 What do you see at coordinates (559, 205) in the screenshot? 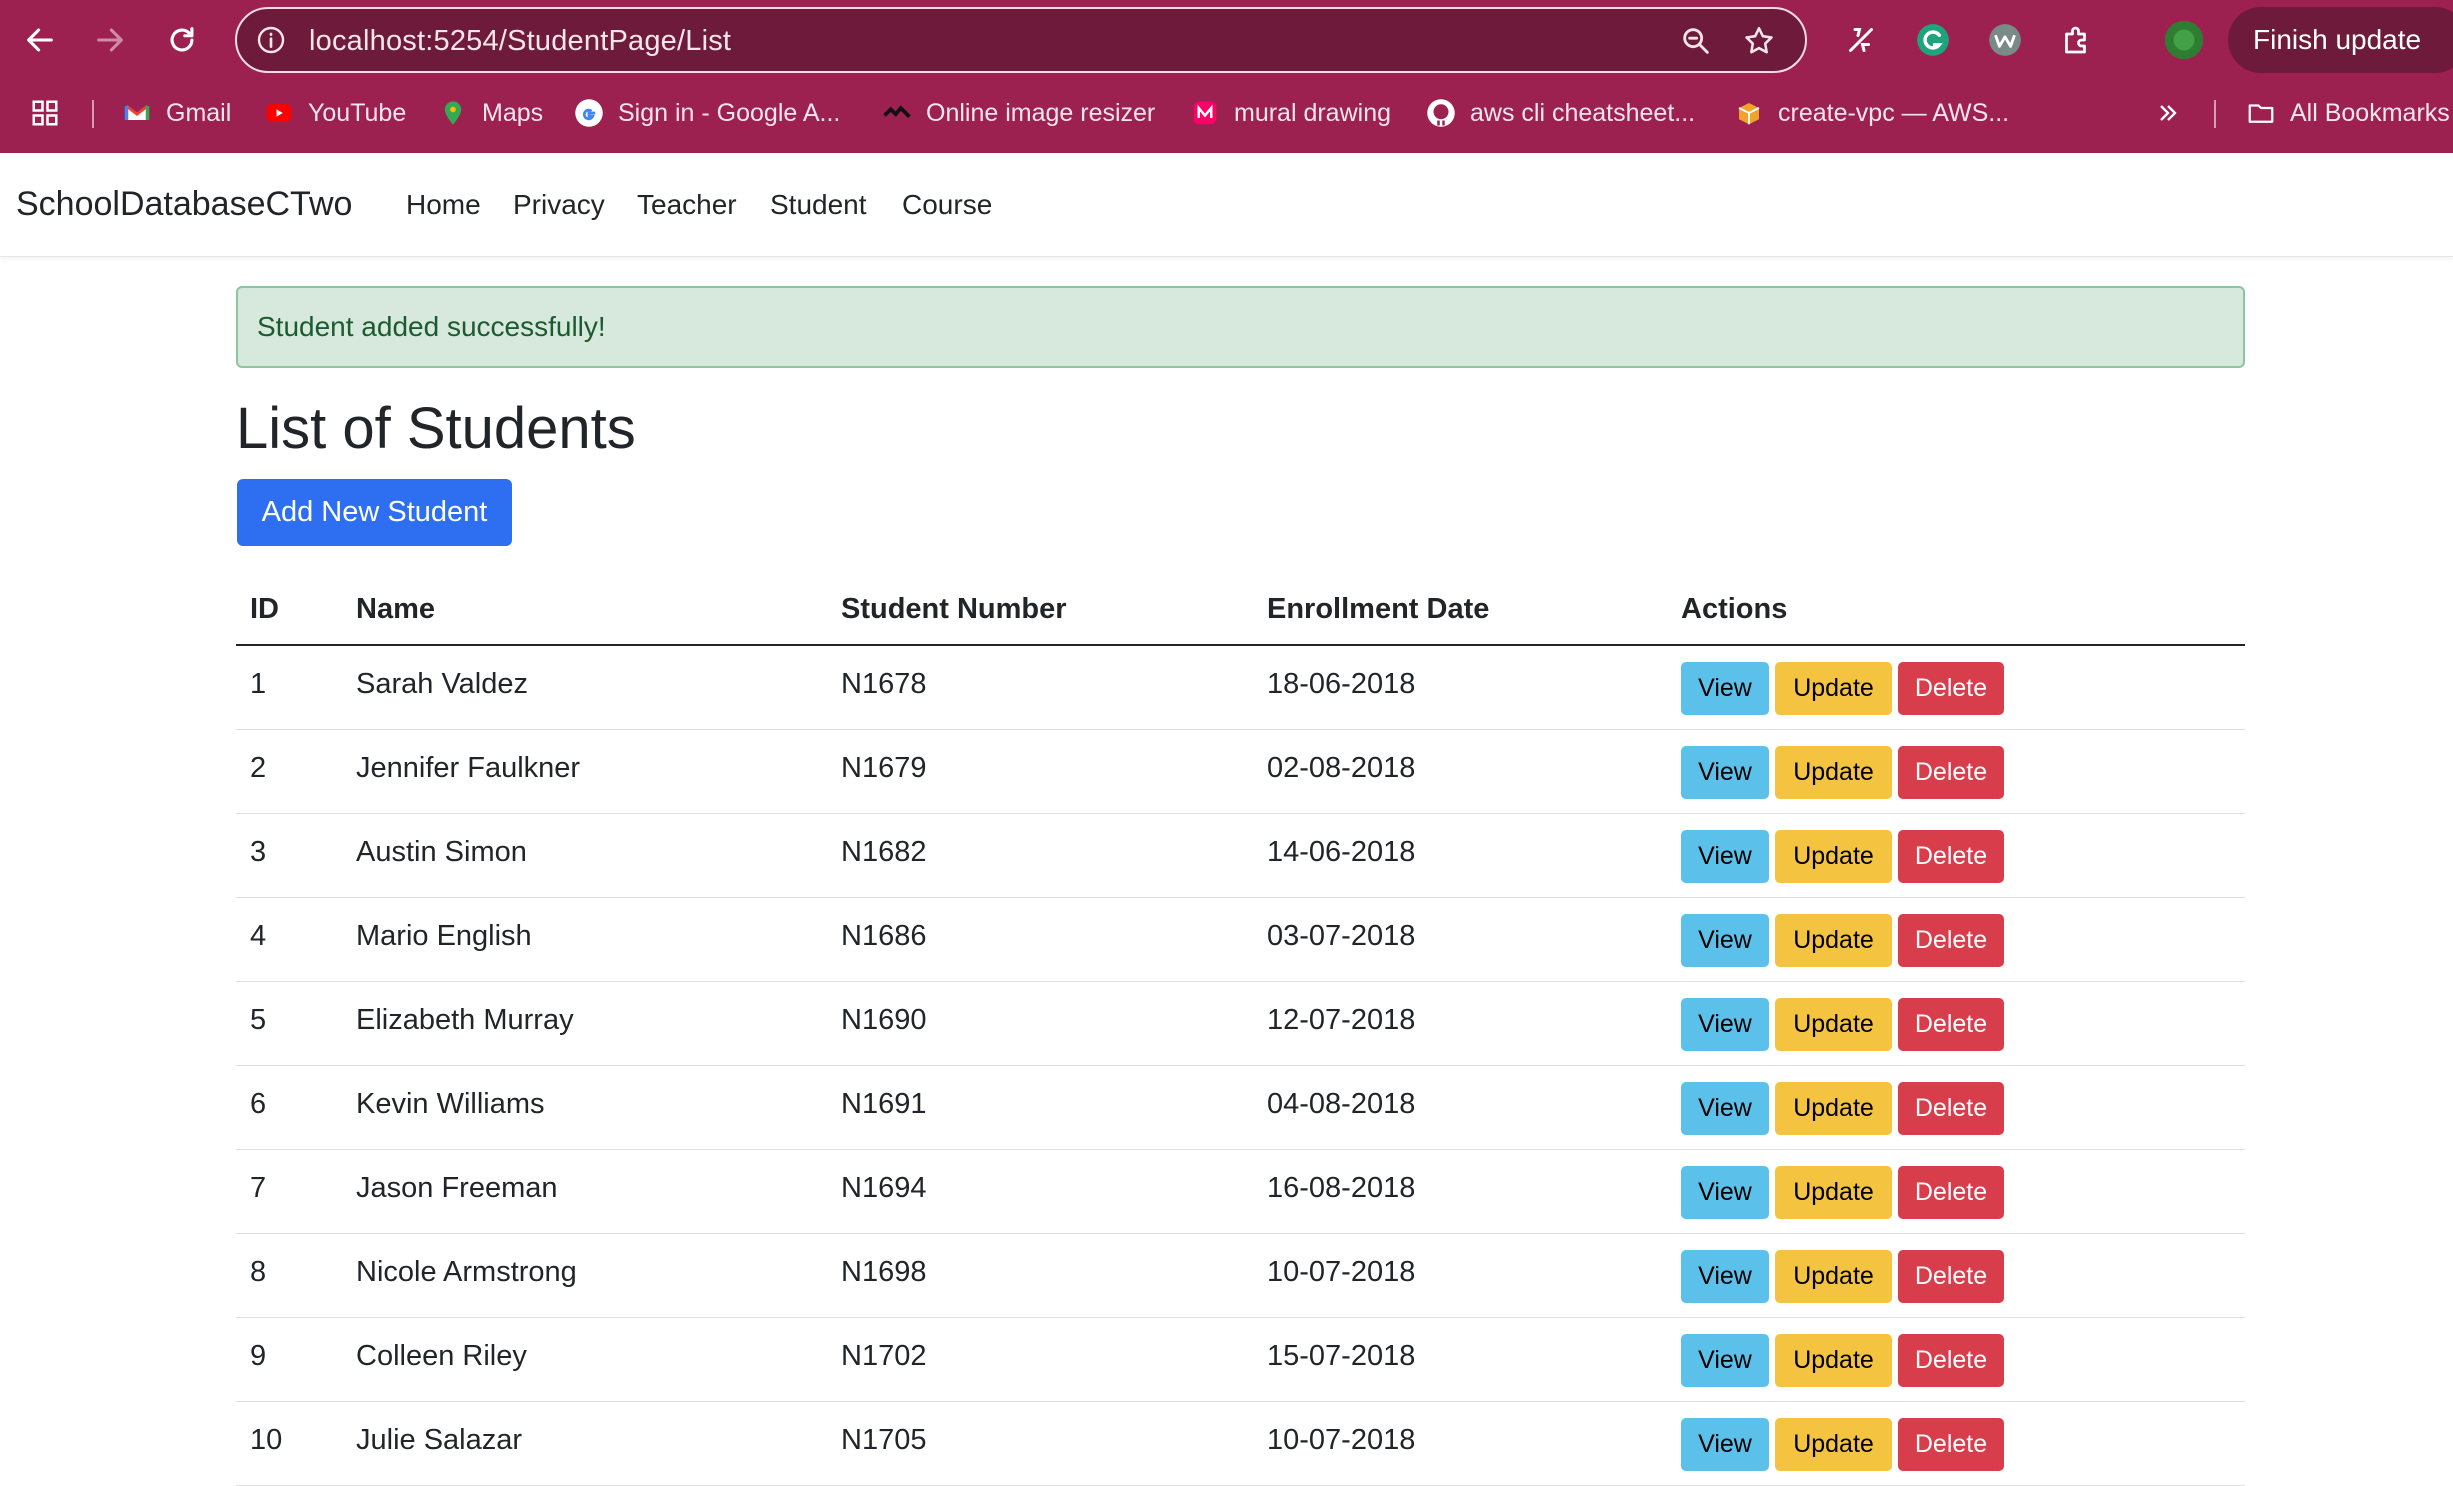
I see `nav-privacy: Privacy` at bounding box center [559, 205].